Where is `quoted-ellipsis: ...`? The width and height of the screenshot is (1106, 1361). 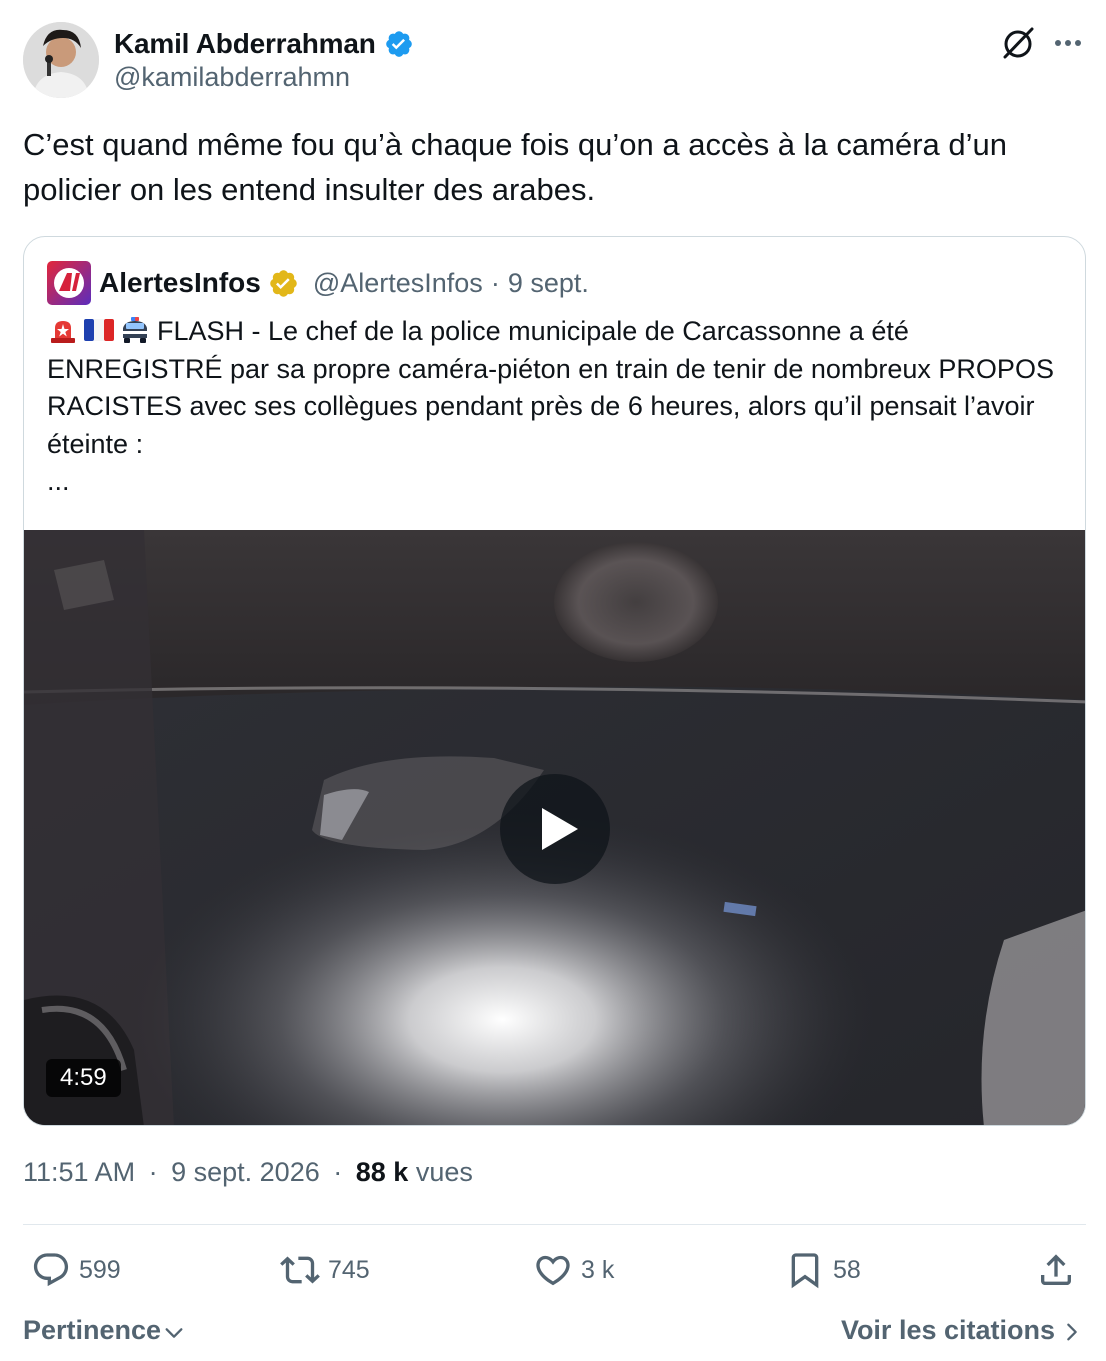 quoted-ellipsis: ... is located at coordinates (58, 481).